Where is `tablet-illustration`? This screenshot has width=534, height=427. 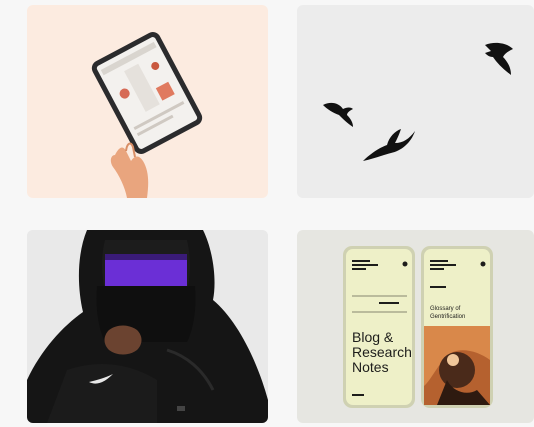
tablet-illustration is located at coordinates (147, 115).